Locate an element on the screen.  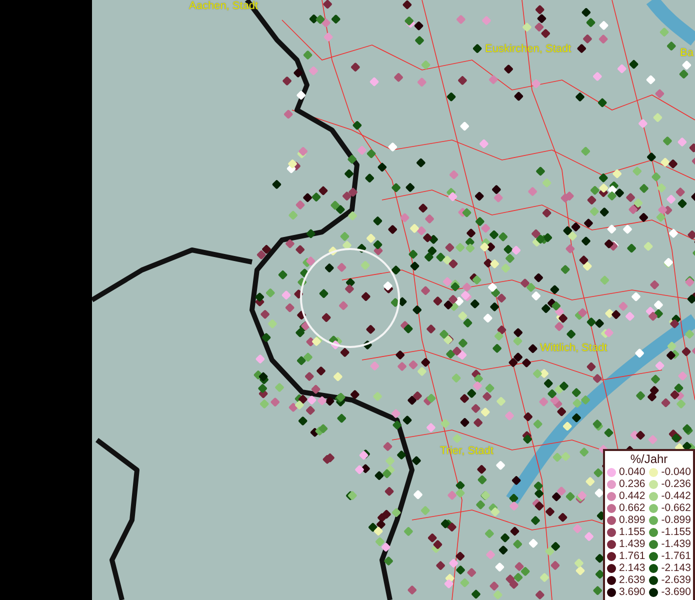
legend-label: 0.236 is located at coordinates (632, 484).